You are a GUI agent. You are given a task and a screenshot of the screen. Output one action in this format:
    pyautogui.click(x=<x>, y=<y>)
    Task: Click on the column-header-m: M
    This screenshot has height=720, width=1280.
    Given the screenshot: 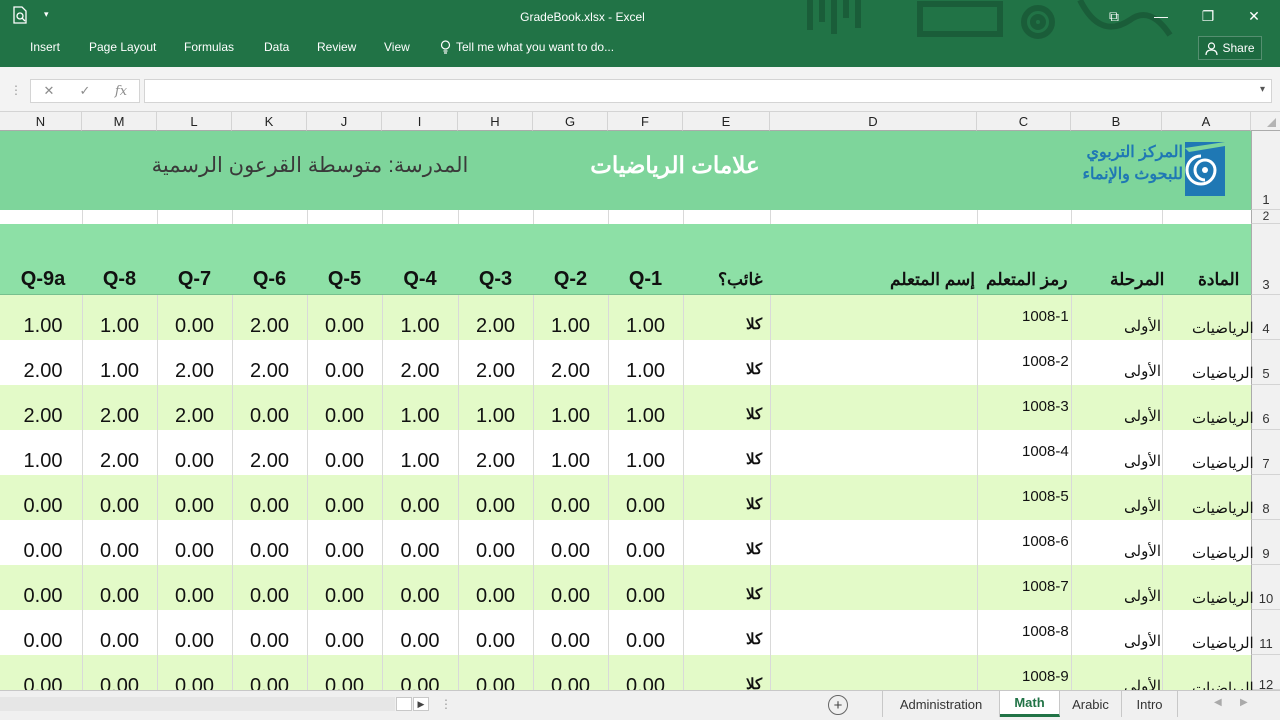 What is the action you would take?
    pyautogui.click(x=119, y=121)
    